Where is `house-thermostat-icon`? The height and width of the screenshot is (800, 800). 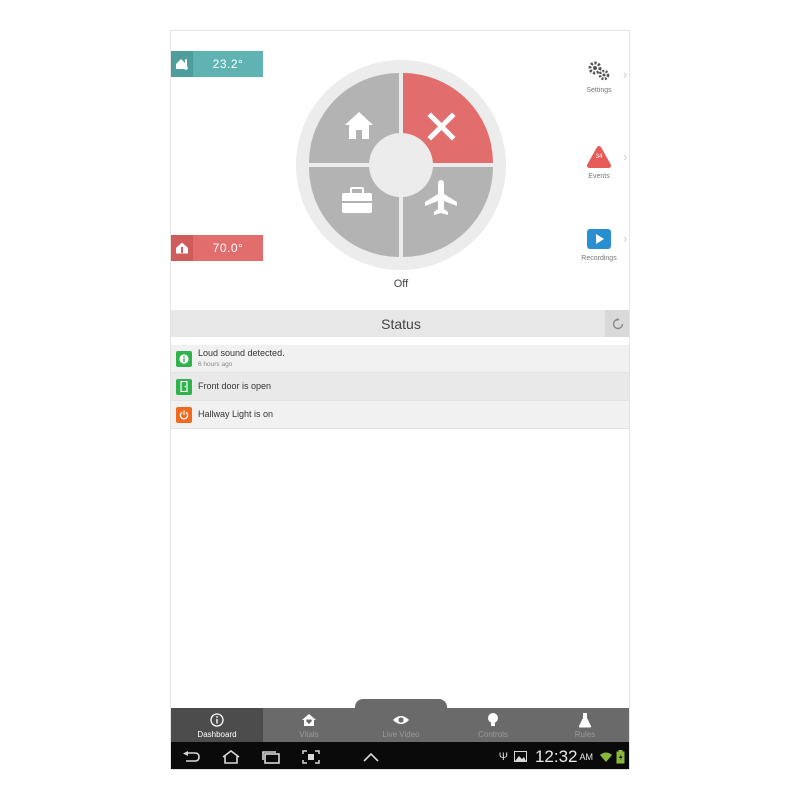 house-thermostat-icon is located at coordinates (182, 248).